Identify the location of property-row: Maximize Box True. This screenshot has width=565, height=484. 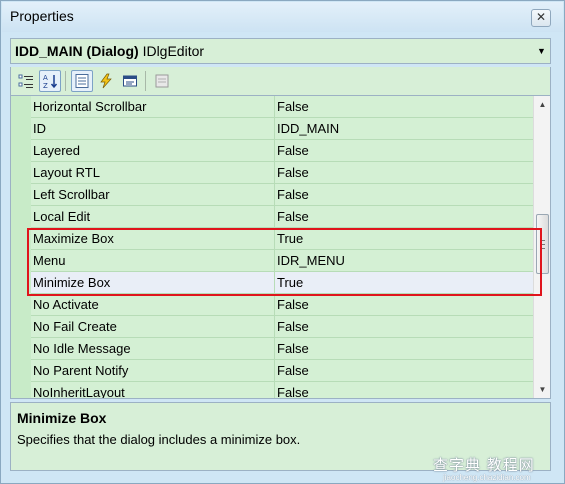
(282, 239).